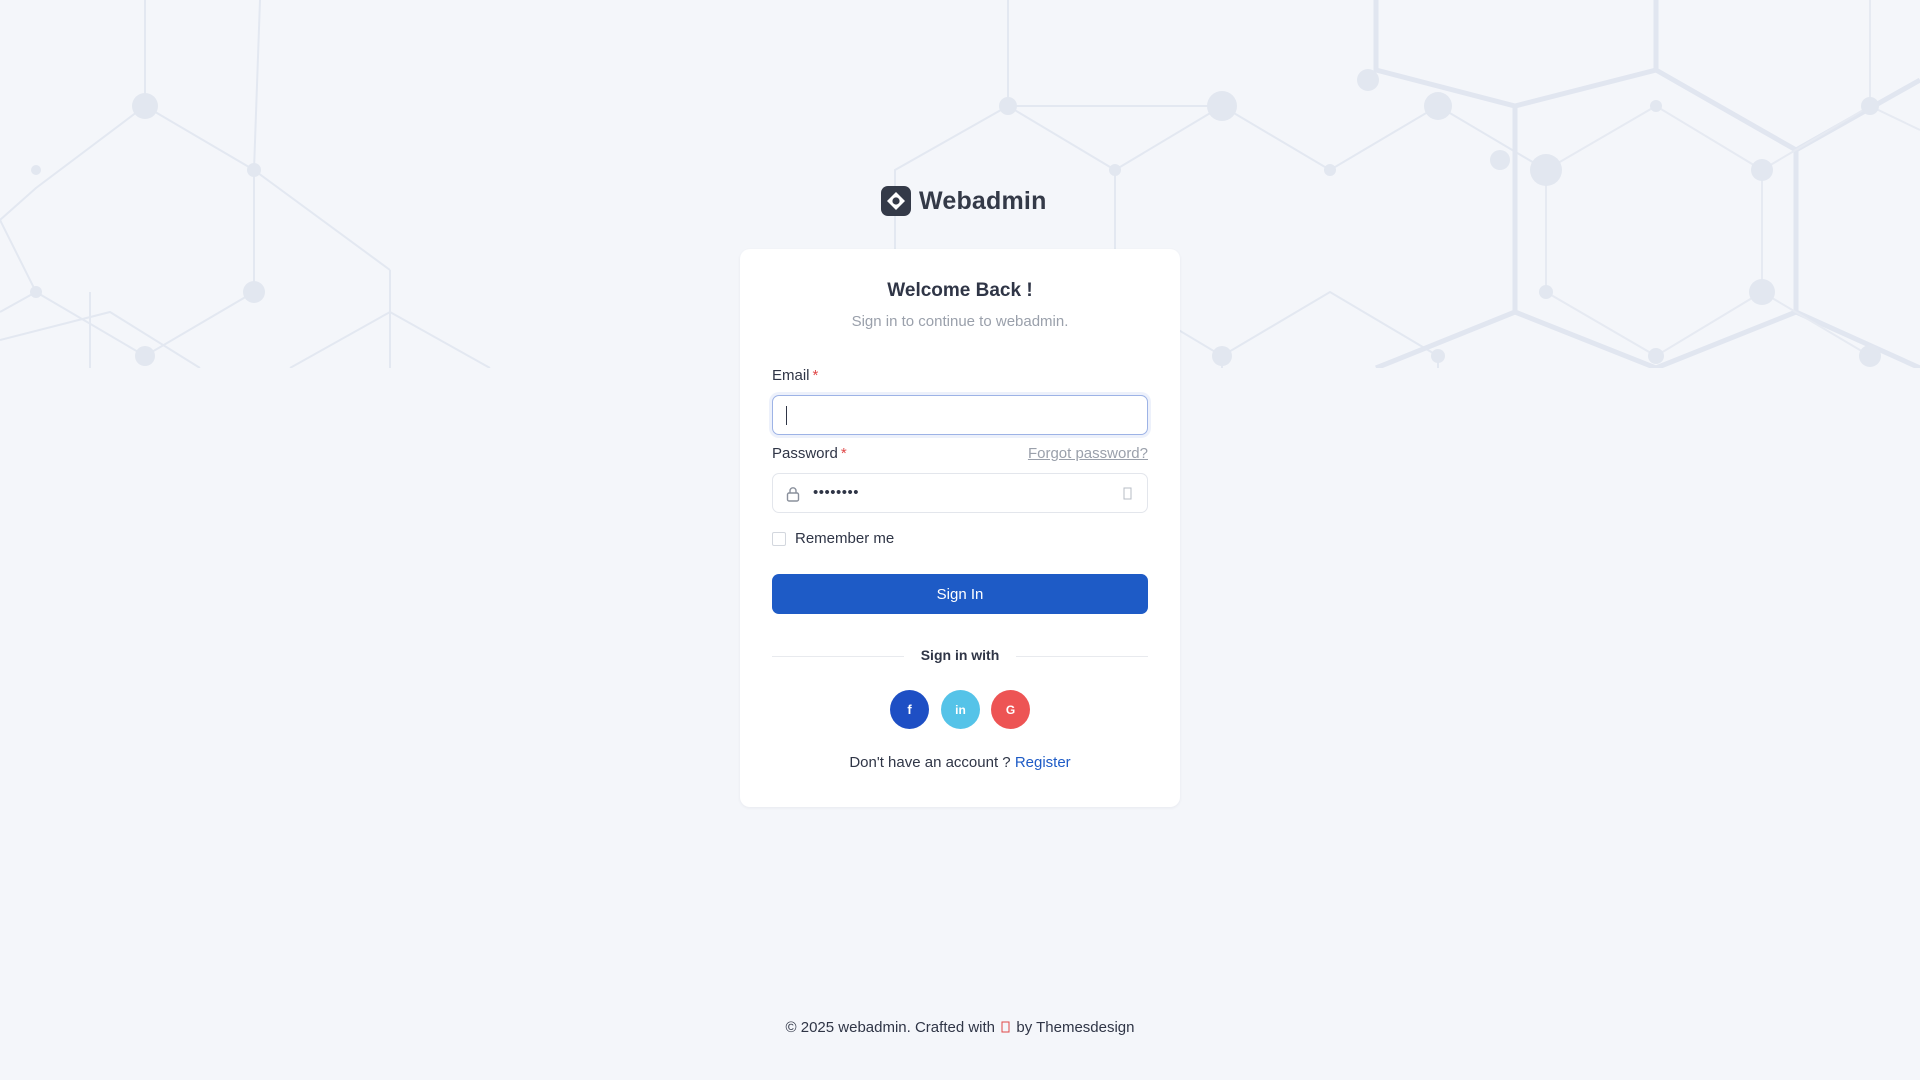 The height and width of the screenshot is (1080, 1920). I want to click on facebook-button: f, so click(909, 709).